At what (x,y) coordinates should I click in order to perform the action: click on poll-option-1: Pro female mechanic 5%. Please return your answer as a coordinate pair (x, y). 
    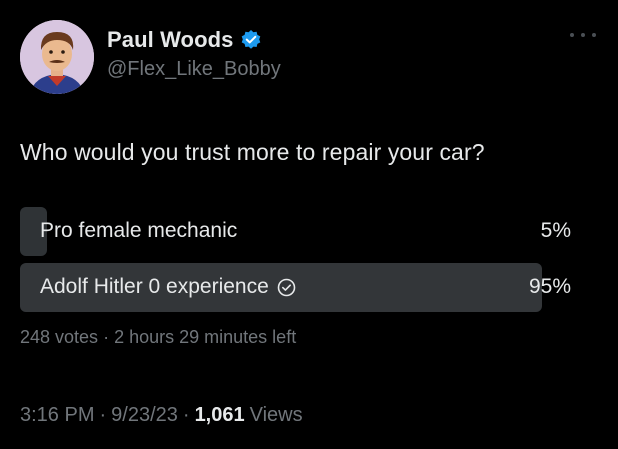
    Looking at the image, I should click on (295, 231).